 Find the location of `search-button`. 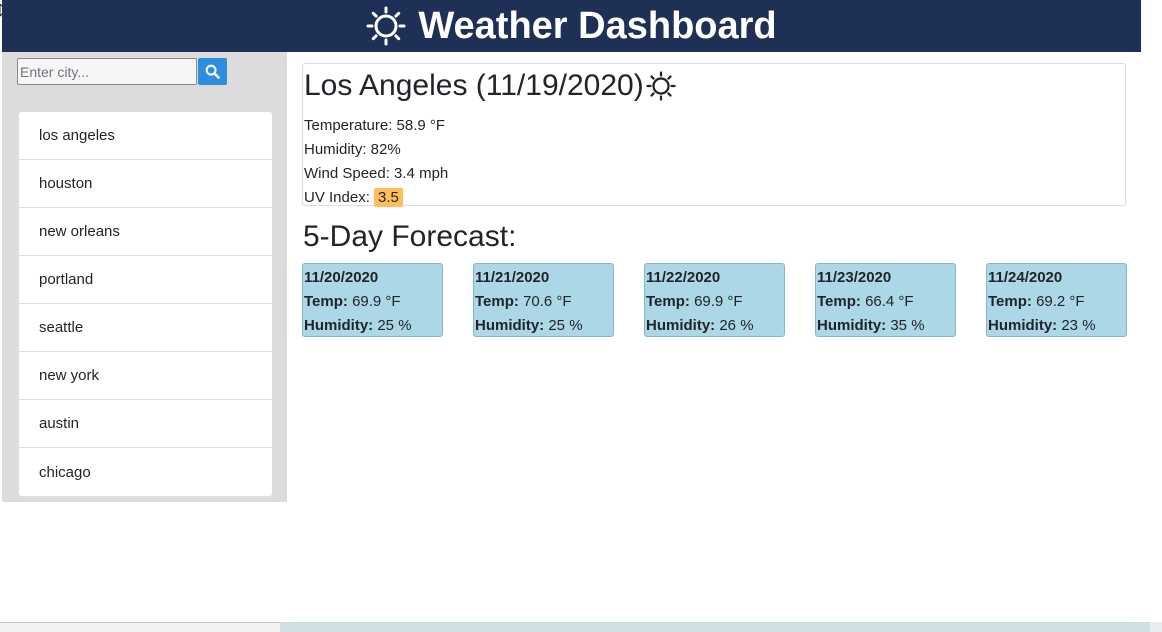

search-button is located at coordinates (212, 71).